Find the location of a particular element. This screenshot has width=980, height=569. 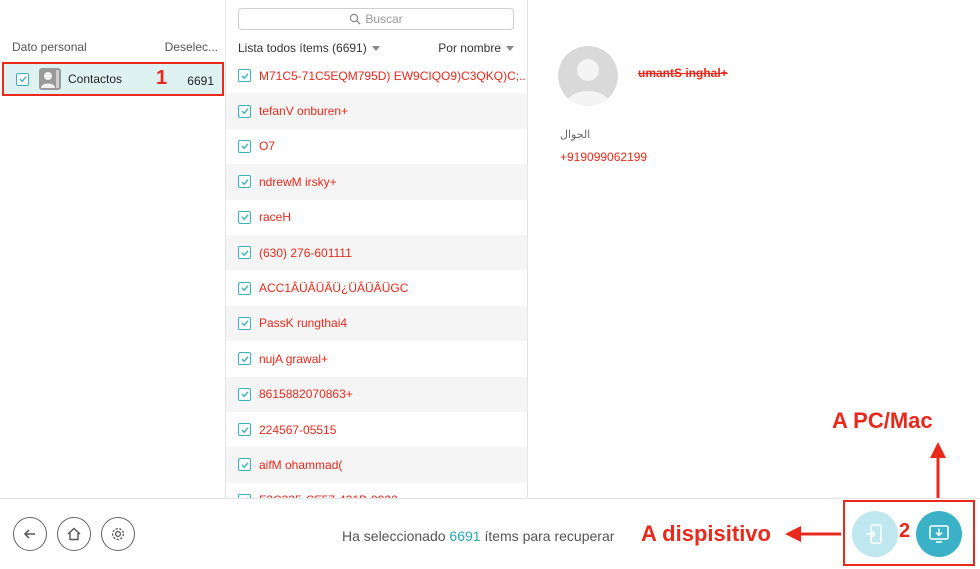

list-item: tefanV onburen+ is located at coordinates (376, 111).